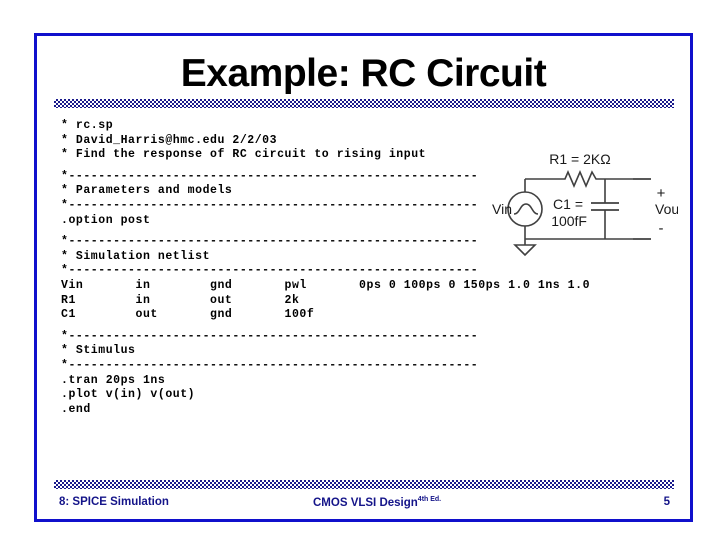 The height and width of the screenshot is (540, 720). Describe the element at coordinates (666, 502) in the screenshot. I see `footer-page-number: 5` at that location.